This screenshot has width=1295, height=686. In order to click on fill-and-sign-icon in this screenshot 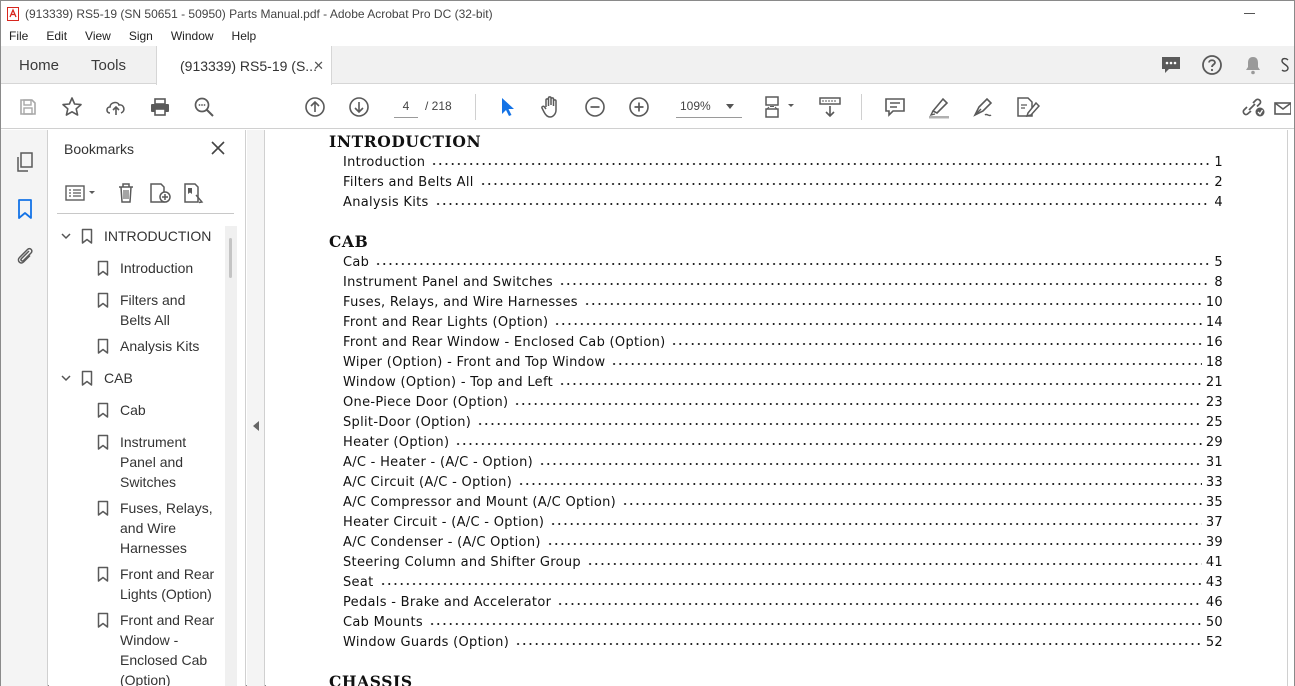, I will do `click(1027, 107)`.